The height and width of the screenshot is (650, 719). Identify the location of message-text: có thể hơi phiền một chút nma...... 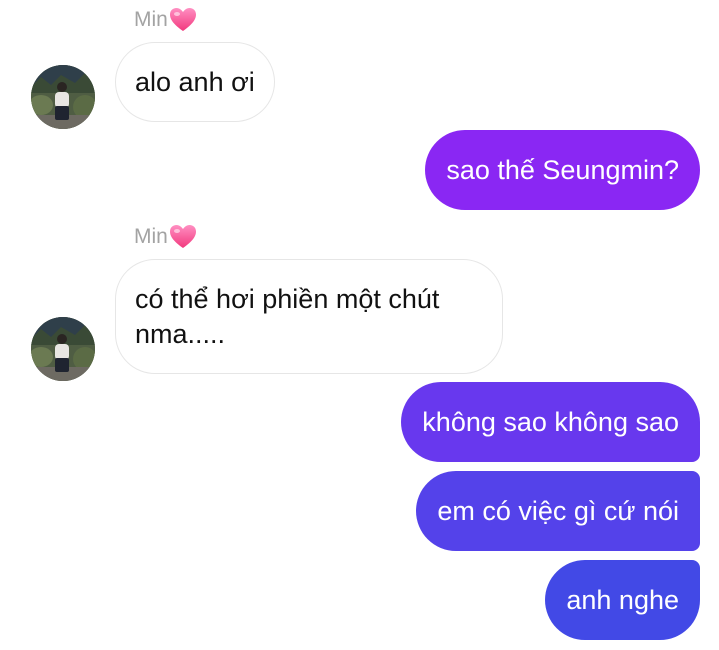
(287, 316).